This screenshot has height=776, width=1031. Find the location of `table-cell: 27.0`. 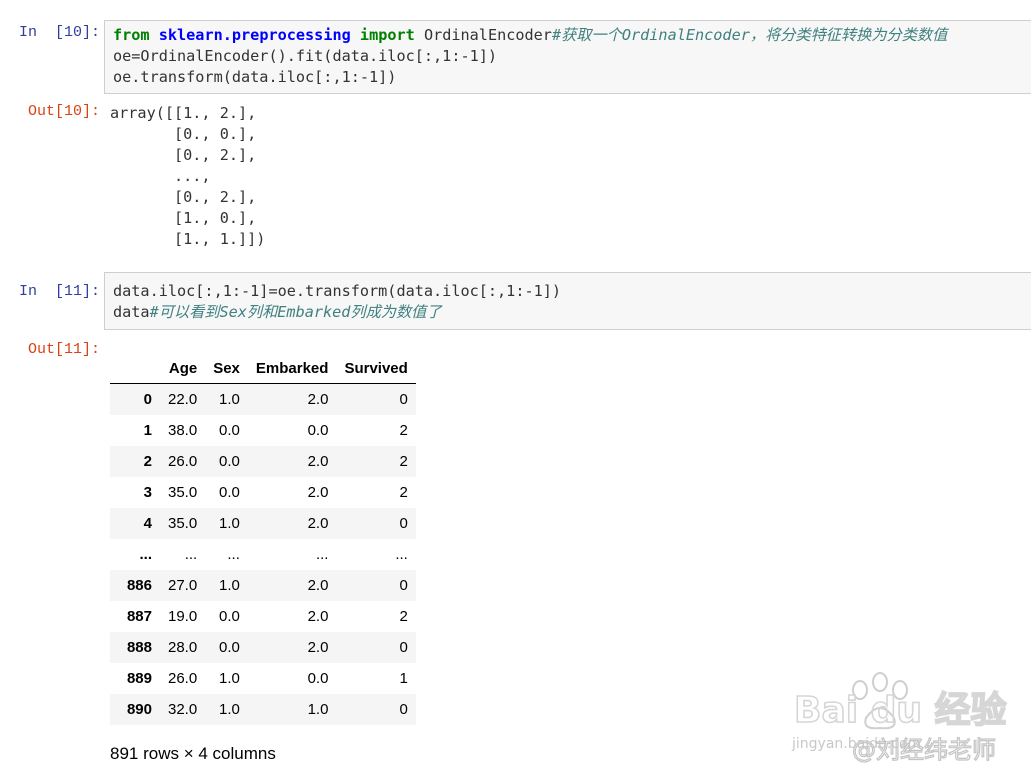

table-cell: 27.0 is located at coordinates (183, 585).